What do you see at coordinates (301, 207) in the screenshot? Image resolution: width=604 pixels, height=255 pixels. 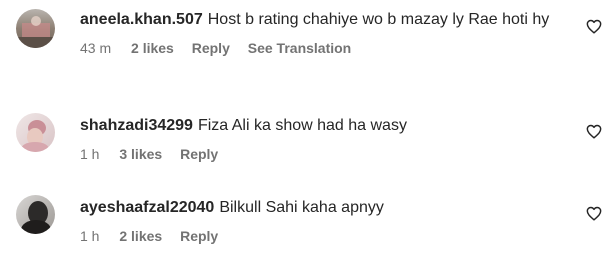 I see `comment-body: Bilkull Sahi kaha apnyy` at bounding box center [301, 207].